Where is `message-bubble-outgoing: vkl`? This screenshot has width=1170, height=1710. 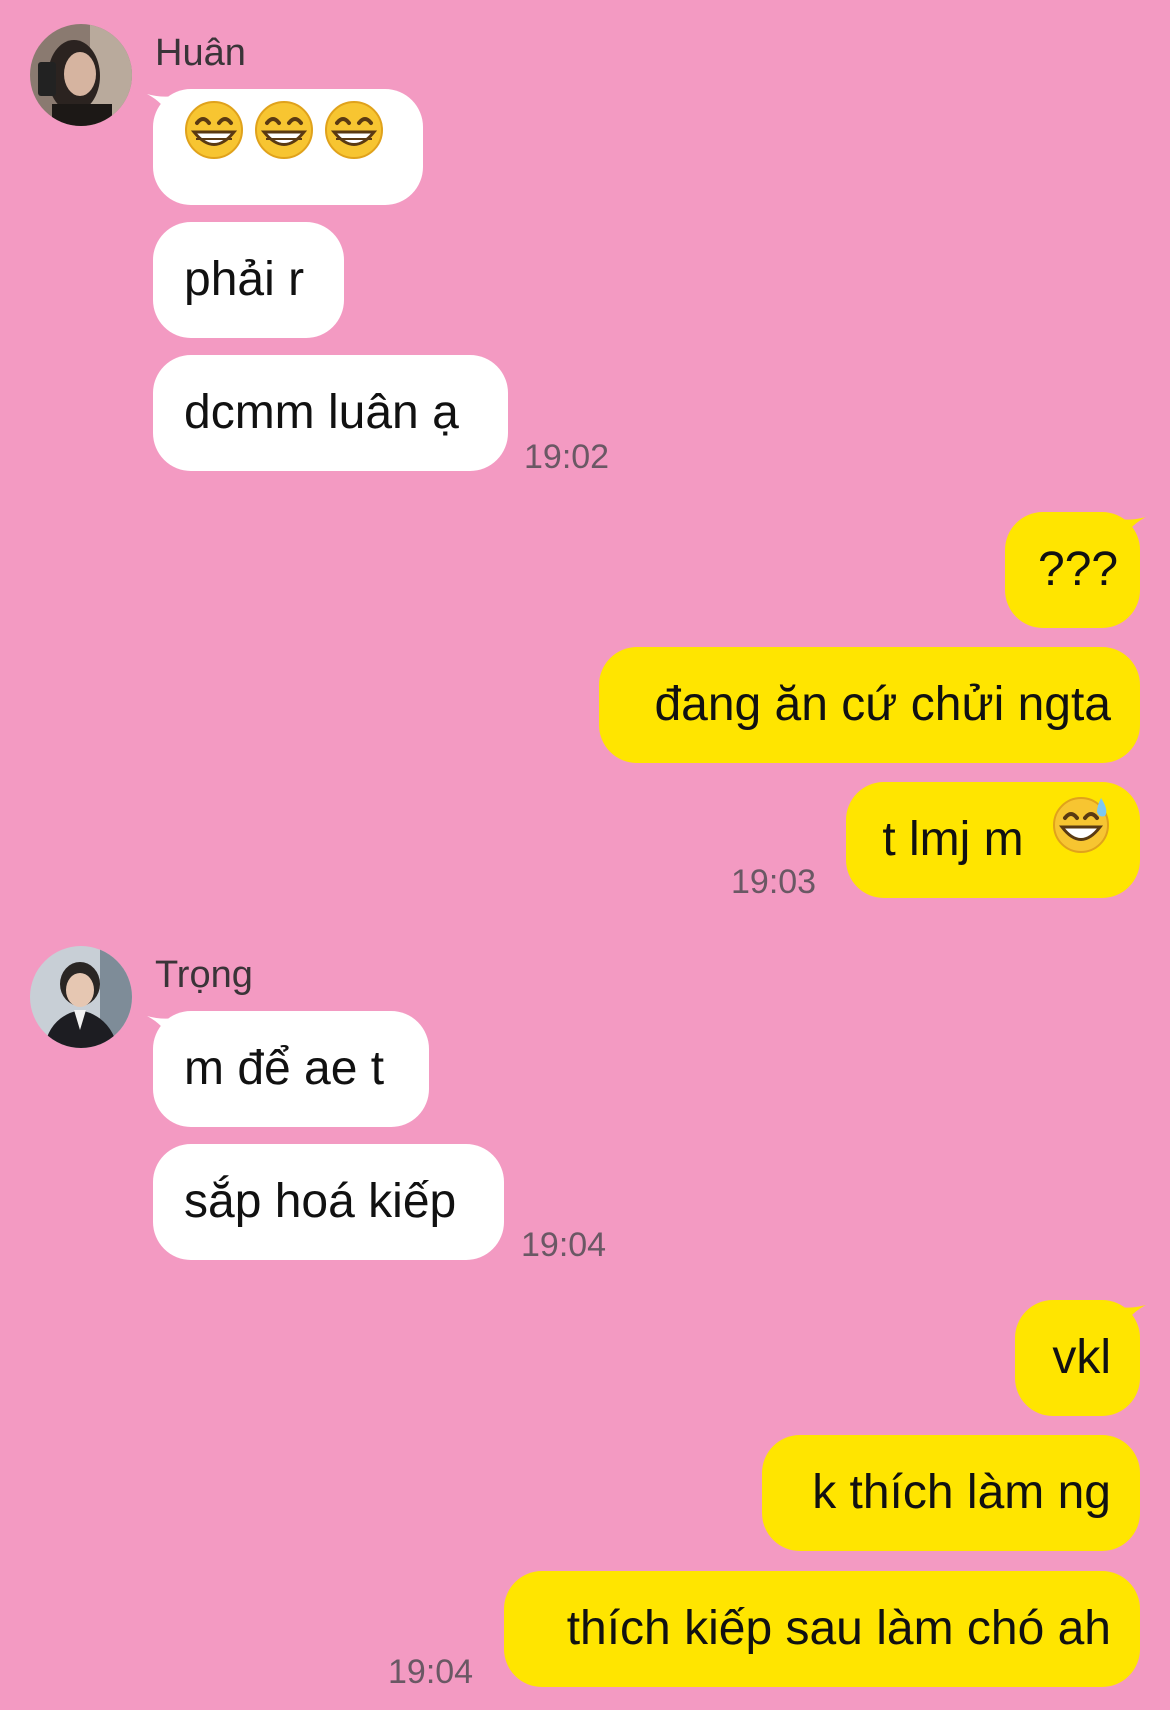 message-bubble-outgoing: vkl is located at coordinates (1077, 1358).